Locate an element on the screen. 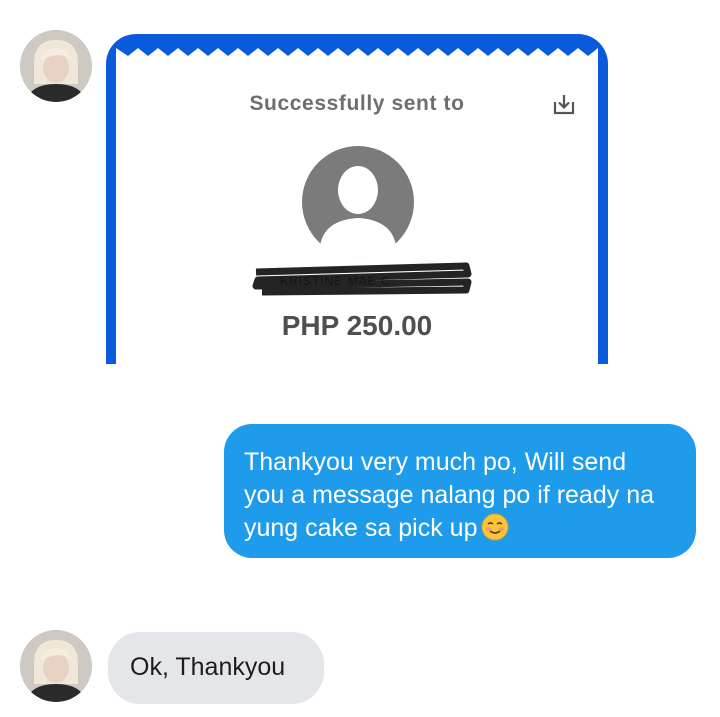 The image size is (720, 717). smiling-face-emoji-icon is located at coordinates (495, 527).